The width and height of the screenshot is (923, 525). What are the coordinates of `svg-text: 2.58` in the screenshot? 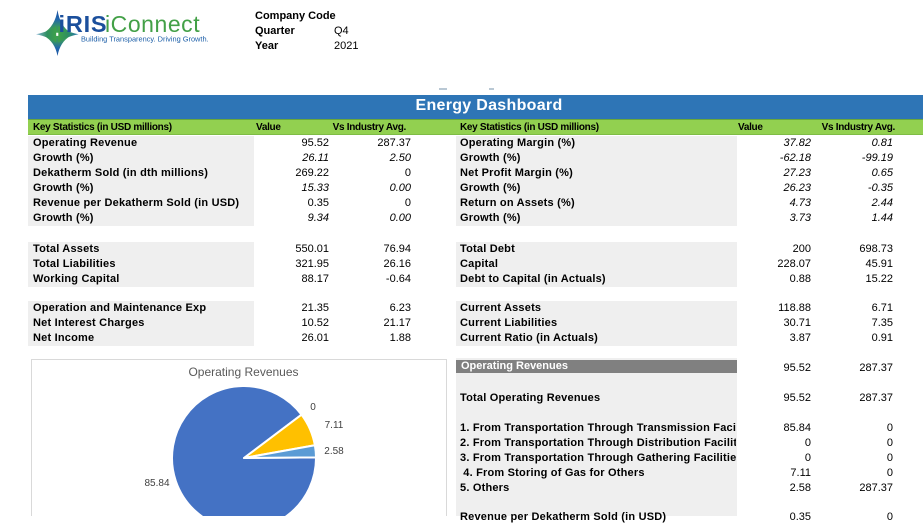 It's located at (334, 451).